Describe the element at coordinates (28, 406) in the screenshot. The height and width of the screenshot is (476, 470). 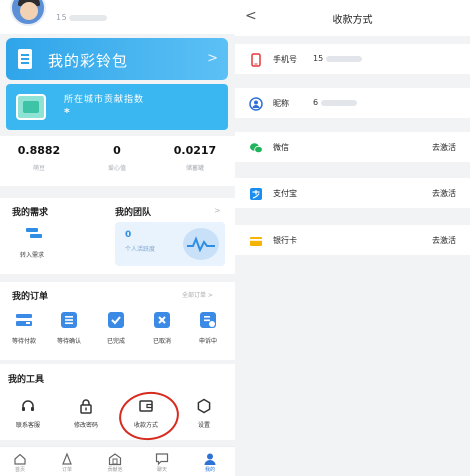
I see `headset-icon` at that location.